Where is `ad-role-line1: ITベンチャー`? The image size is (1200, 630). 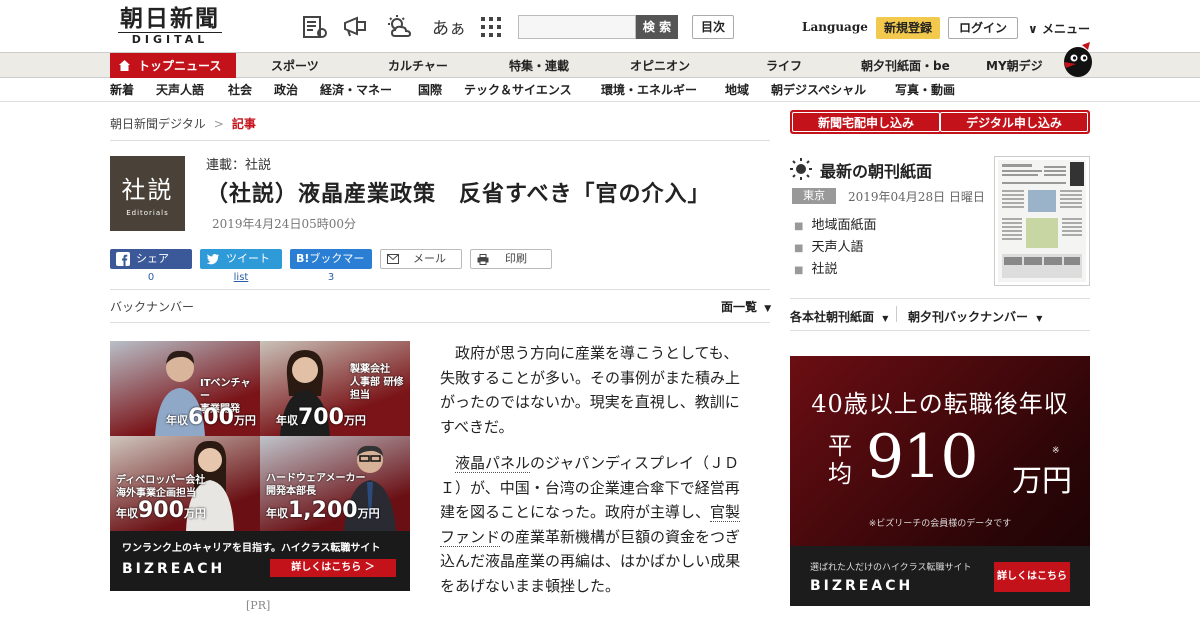
ad-role-line1: ITベンチャー is located at coordinates (225, 390).